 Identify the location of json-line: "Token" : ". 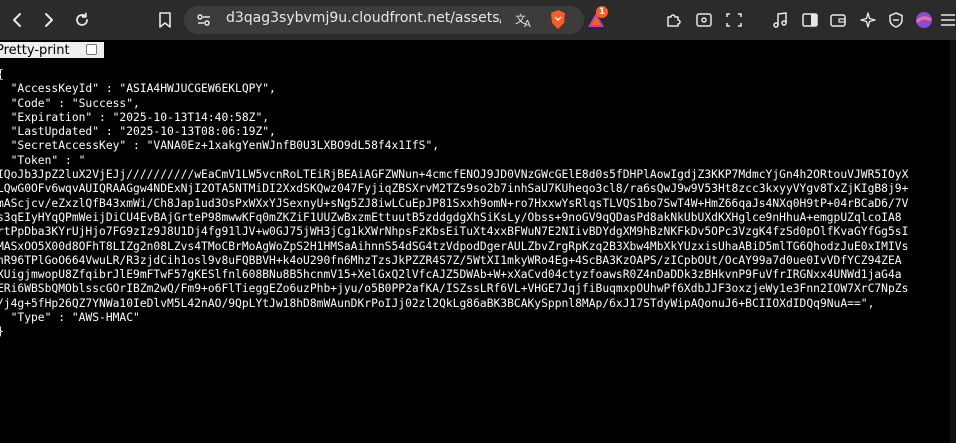
(43, 160).